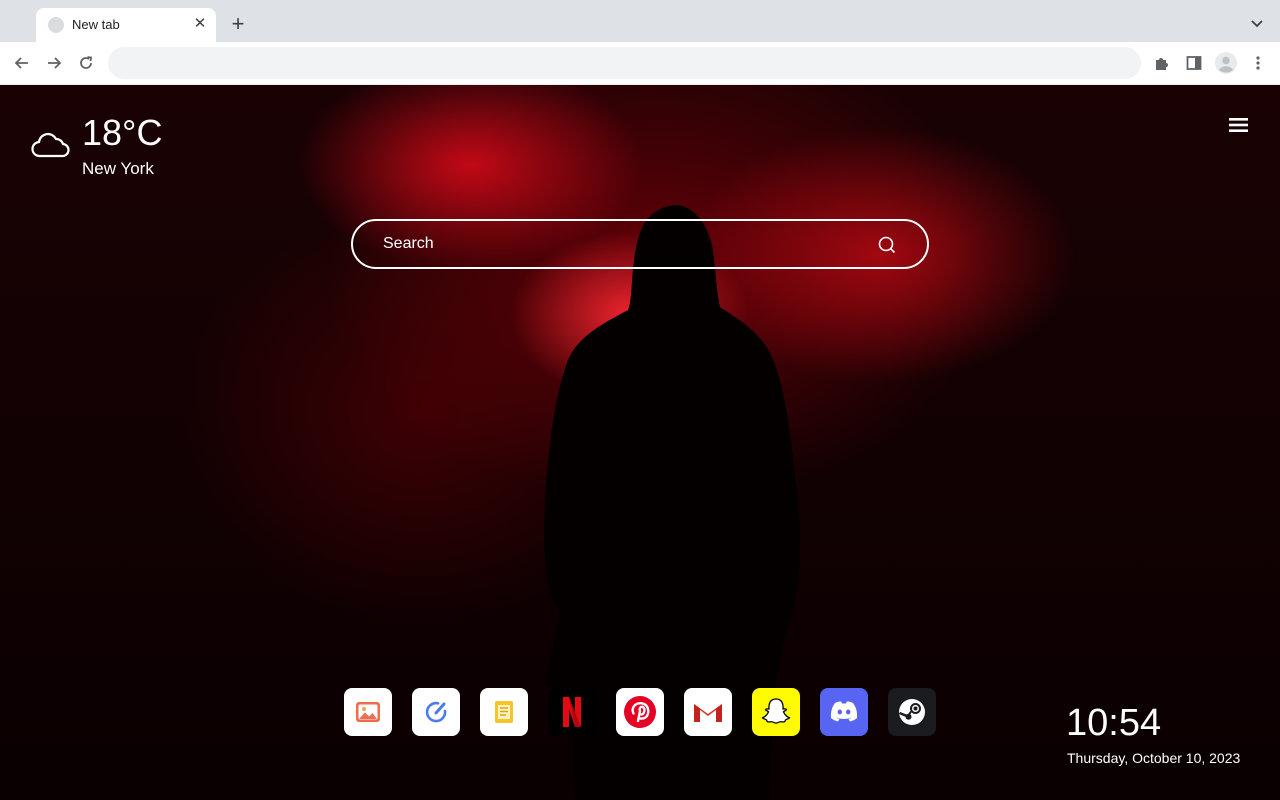 This screenshot has height=800, width=1280. What do you see at coordinates (86, 63) in the screenshot?
I see `reload-icon` at bounding box center [86, 63].